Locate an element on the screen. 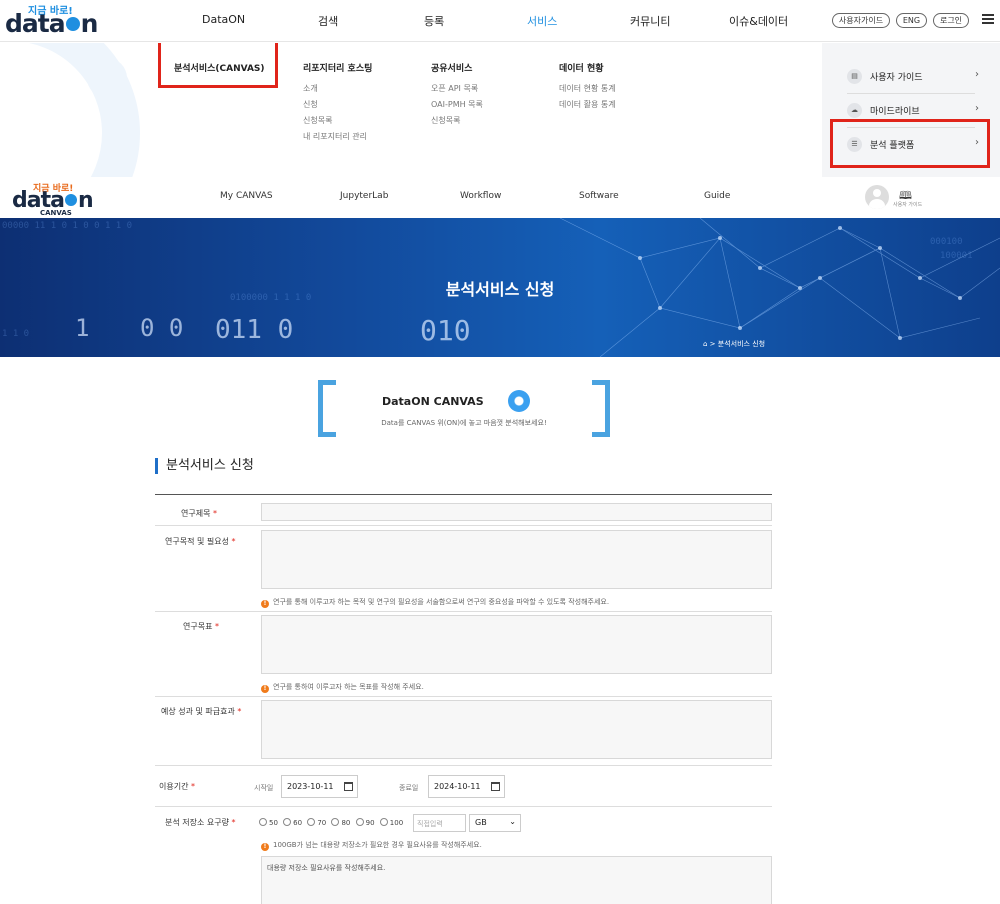  menu-open-api-list: 오픈 API 목록 is located at coordinates (454, 88).